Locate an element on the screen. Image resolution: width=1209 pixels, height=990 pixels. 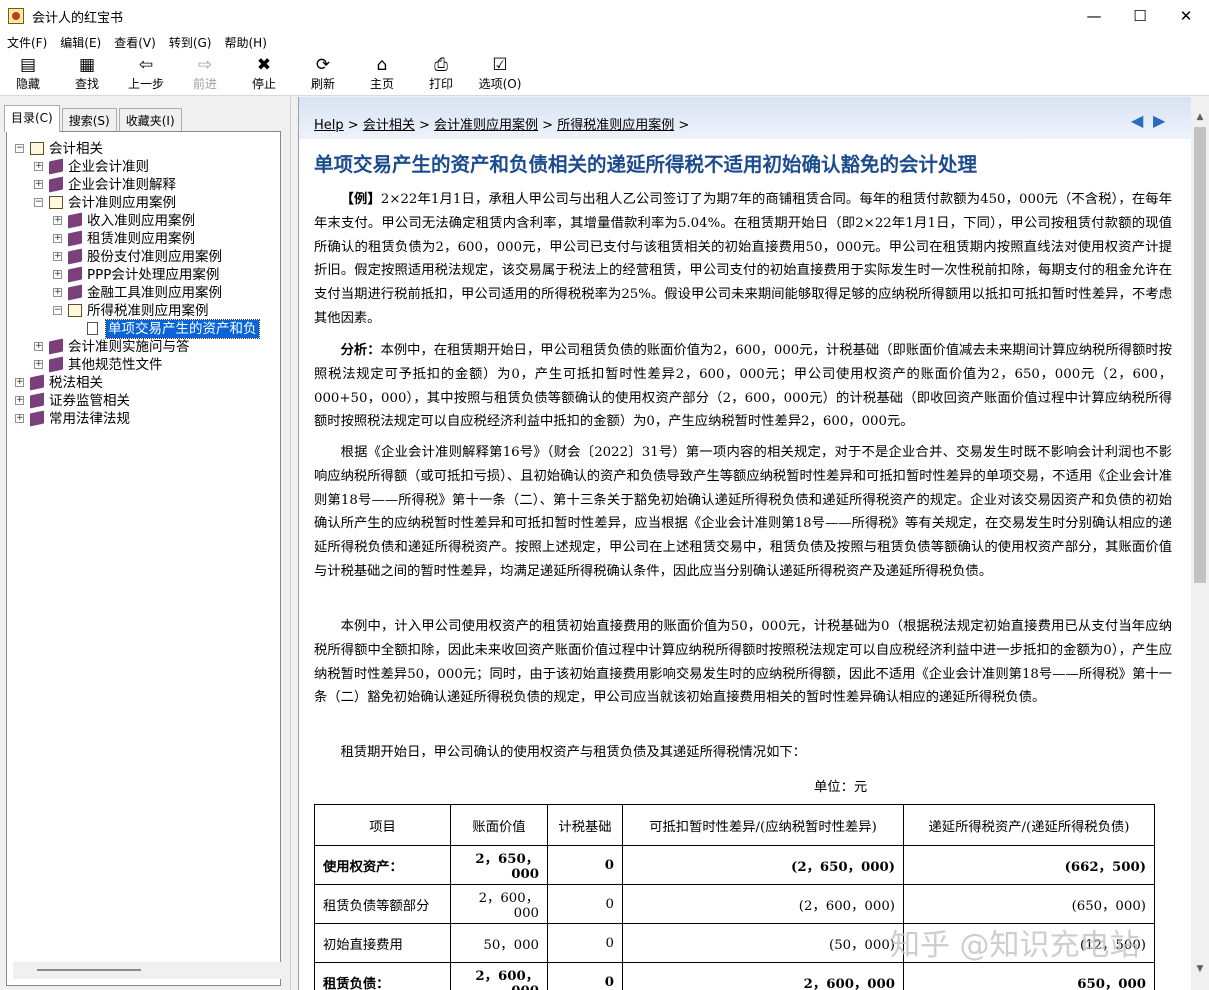
tree-node-label: PPP会计处理应用案例 is located at coordinates (153, 275).